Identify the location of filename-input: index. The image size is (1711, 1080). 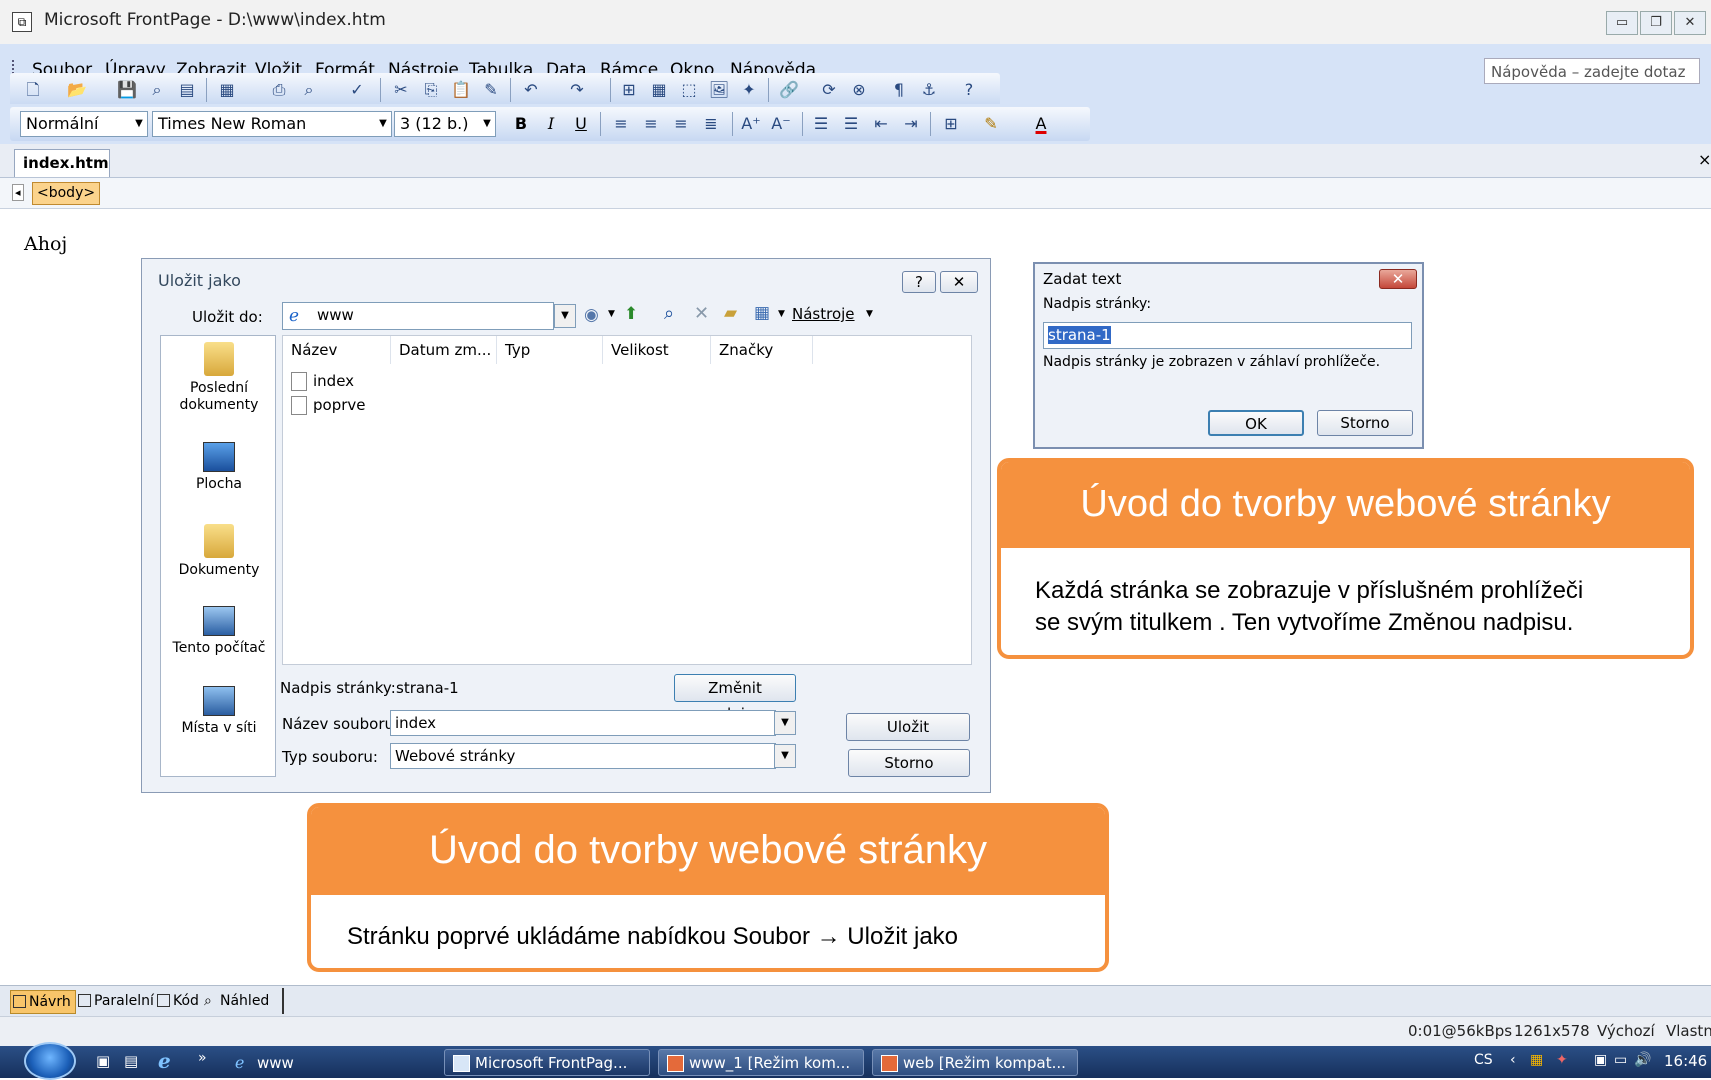
(583, 723).